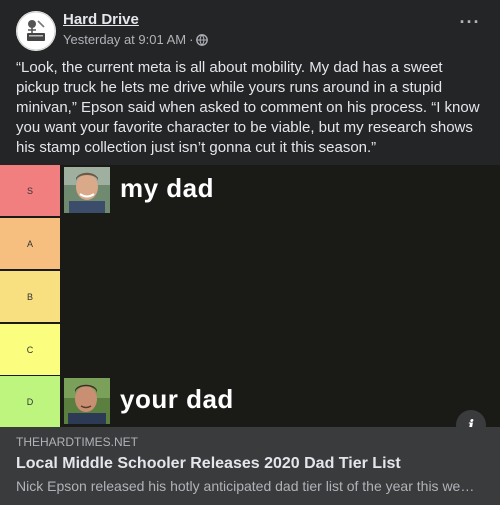  What do you see at coordinates (31, 296) in the screenshot?
I see `tier-label: B` at bounding box center [31, 296].